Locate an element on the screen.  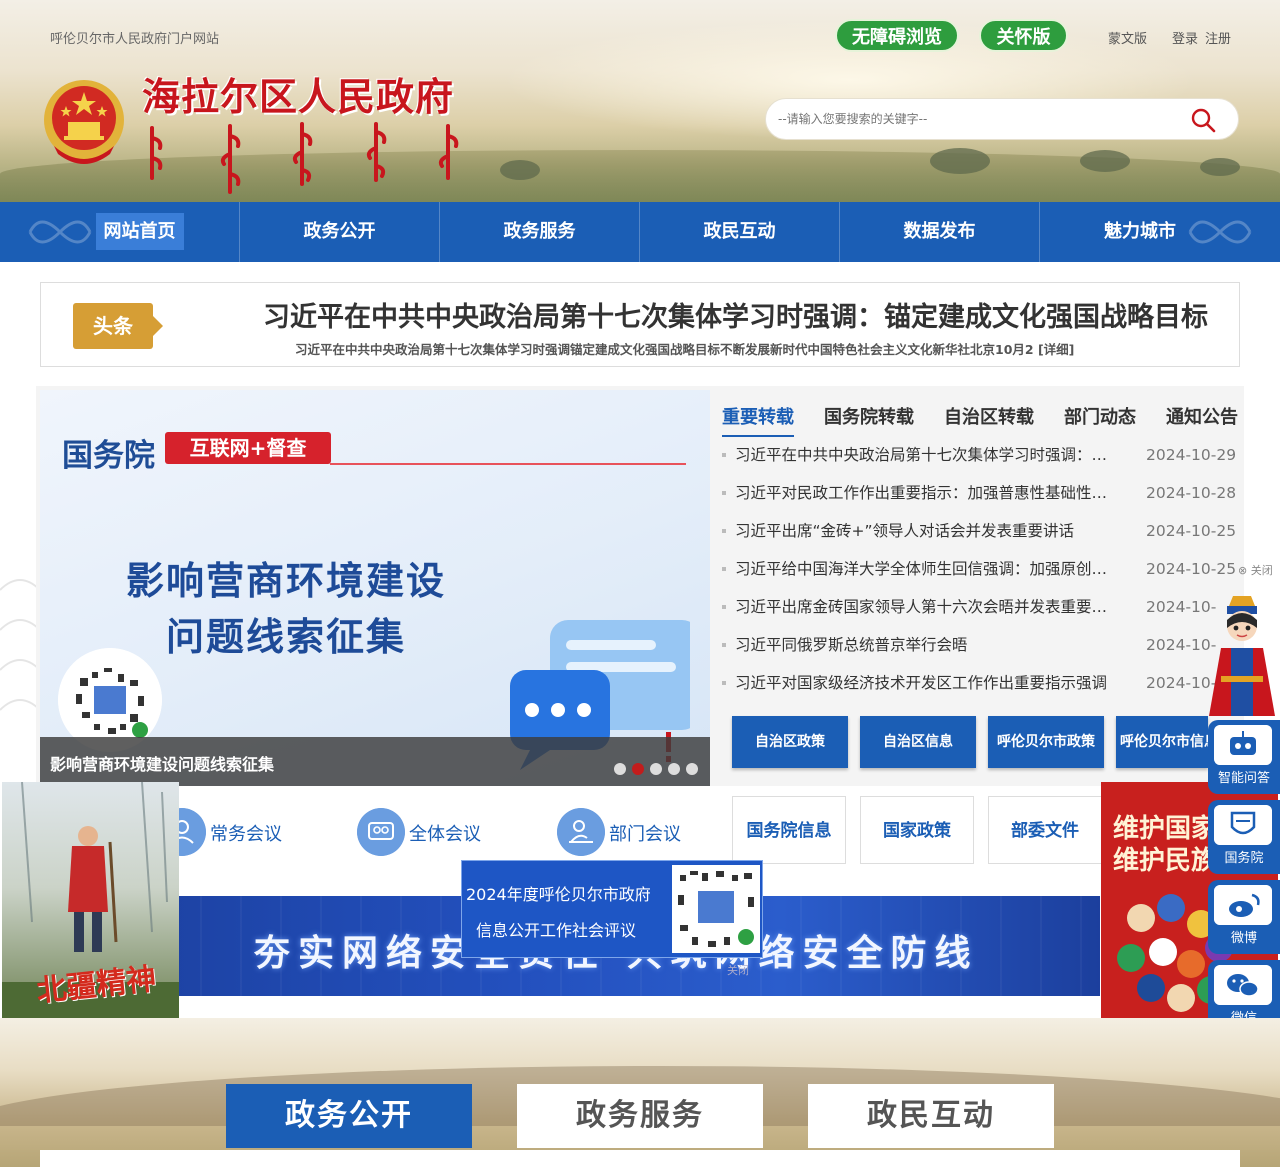
slider-dot-active is located at coordinates (638, 769).